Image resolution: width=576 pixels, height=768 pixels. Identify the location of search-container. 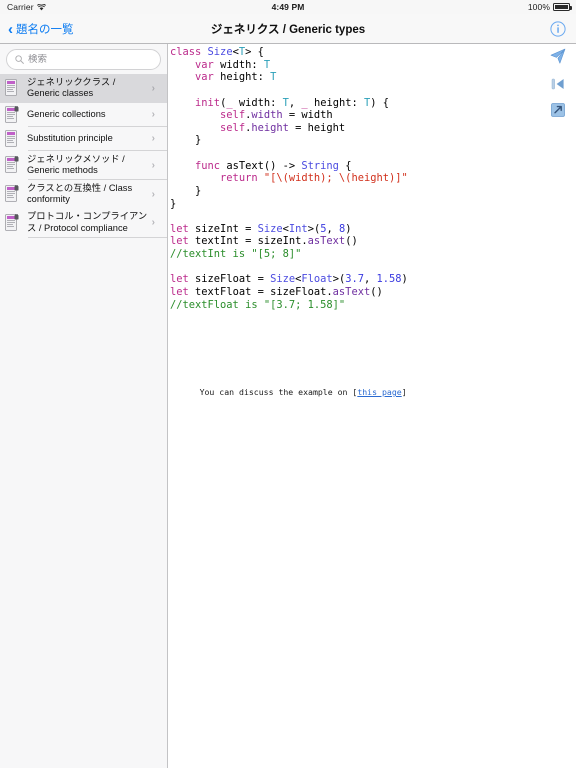
(83, 59).